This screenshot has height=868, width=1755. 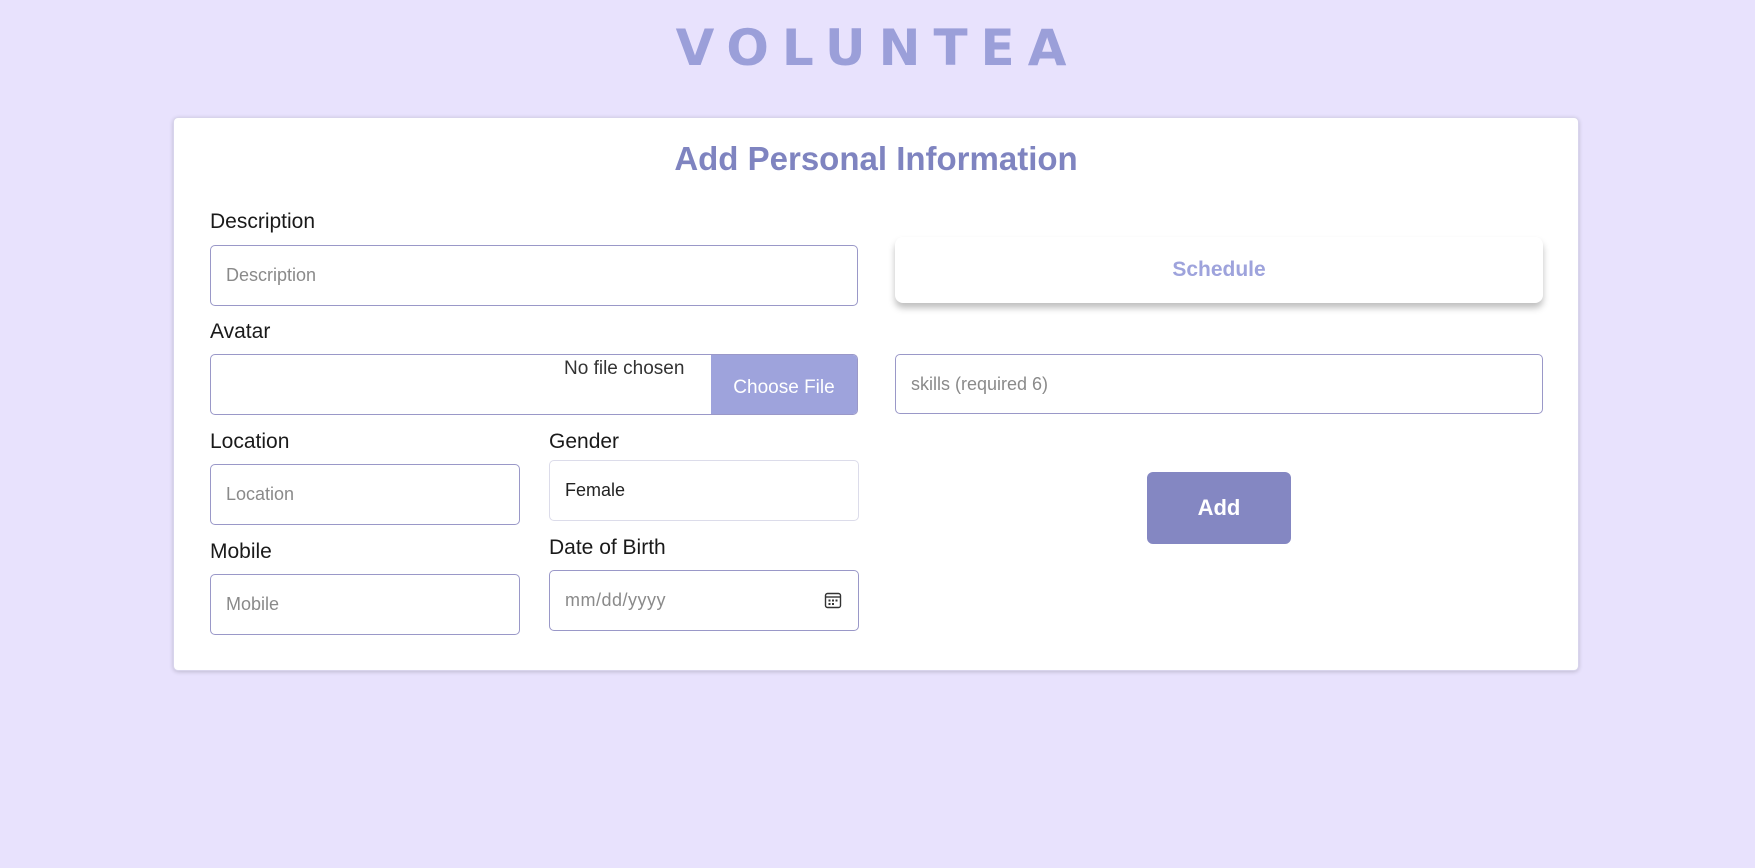 What do you see at coordinates (833, 600) in the screenshot?
I see `calendar-icon` at bounding box center [833, 600].